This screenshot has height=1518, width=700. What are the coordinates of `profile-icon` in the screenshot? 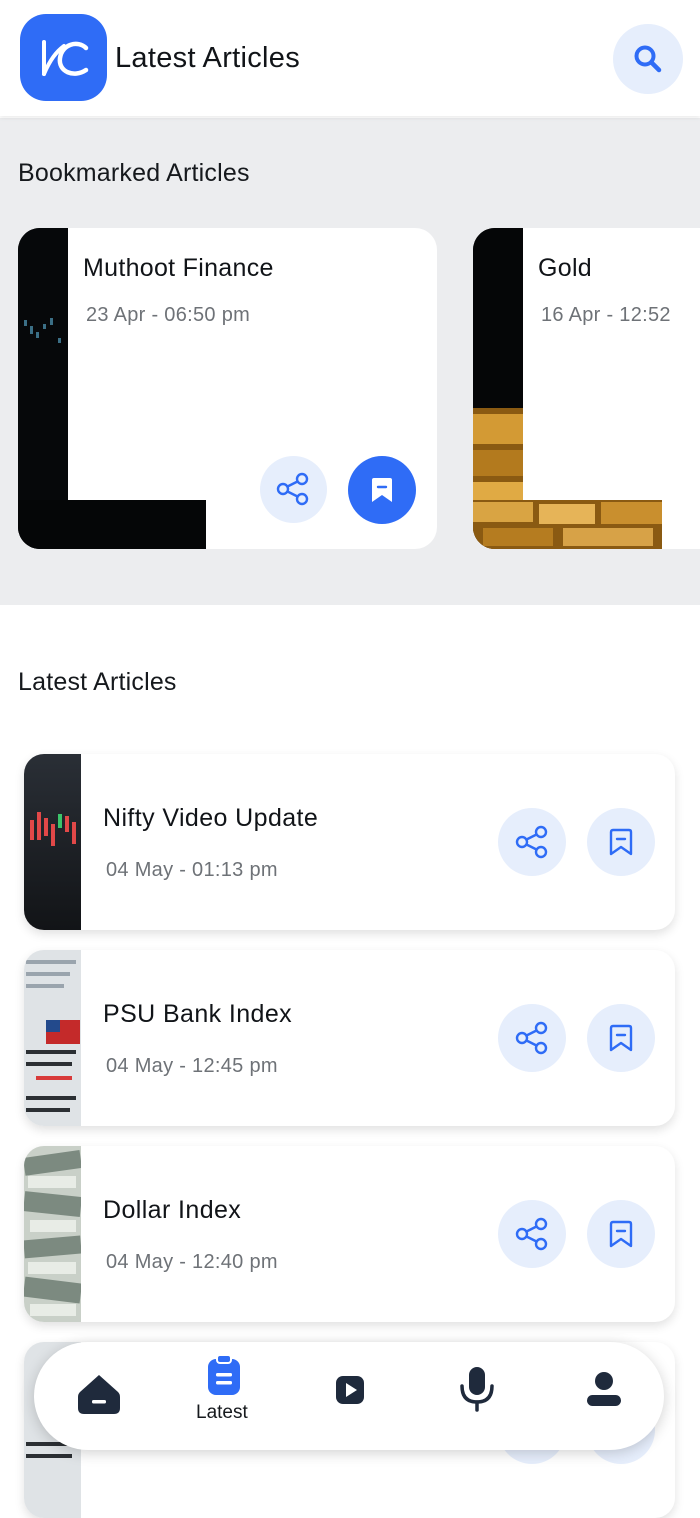 It's located at (604, 1389).